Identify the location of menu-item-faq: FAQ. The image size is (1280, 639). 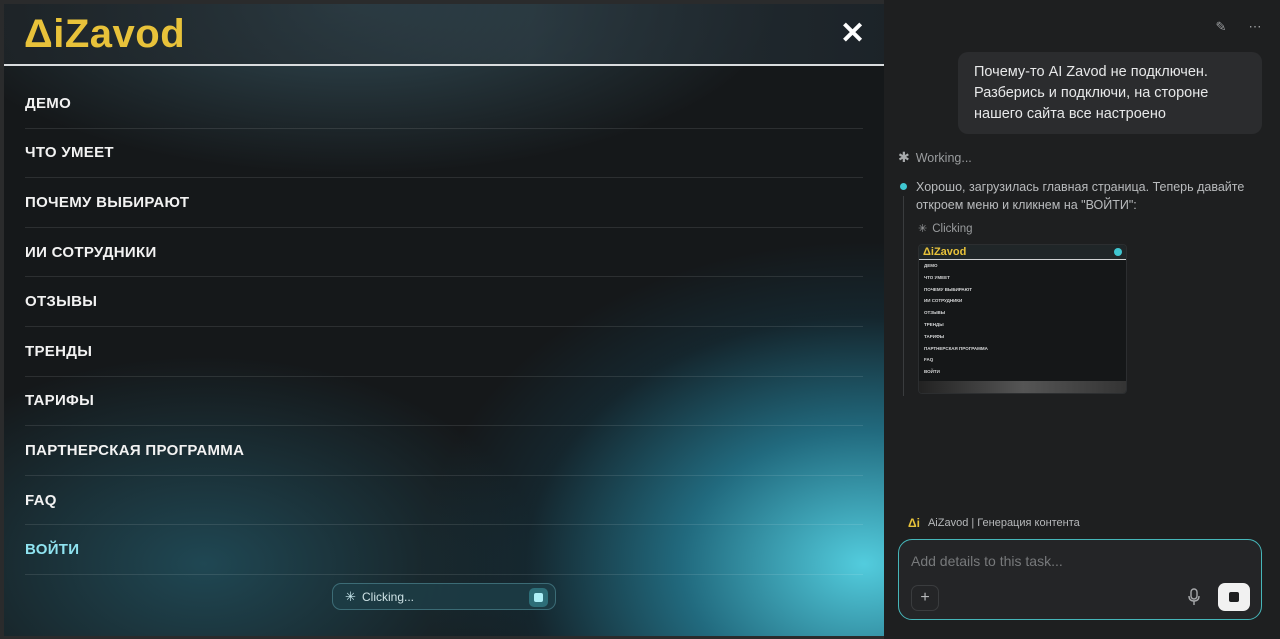
(444, 501).